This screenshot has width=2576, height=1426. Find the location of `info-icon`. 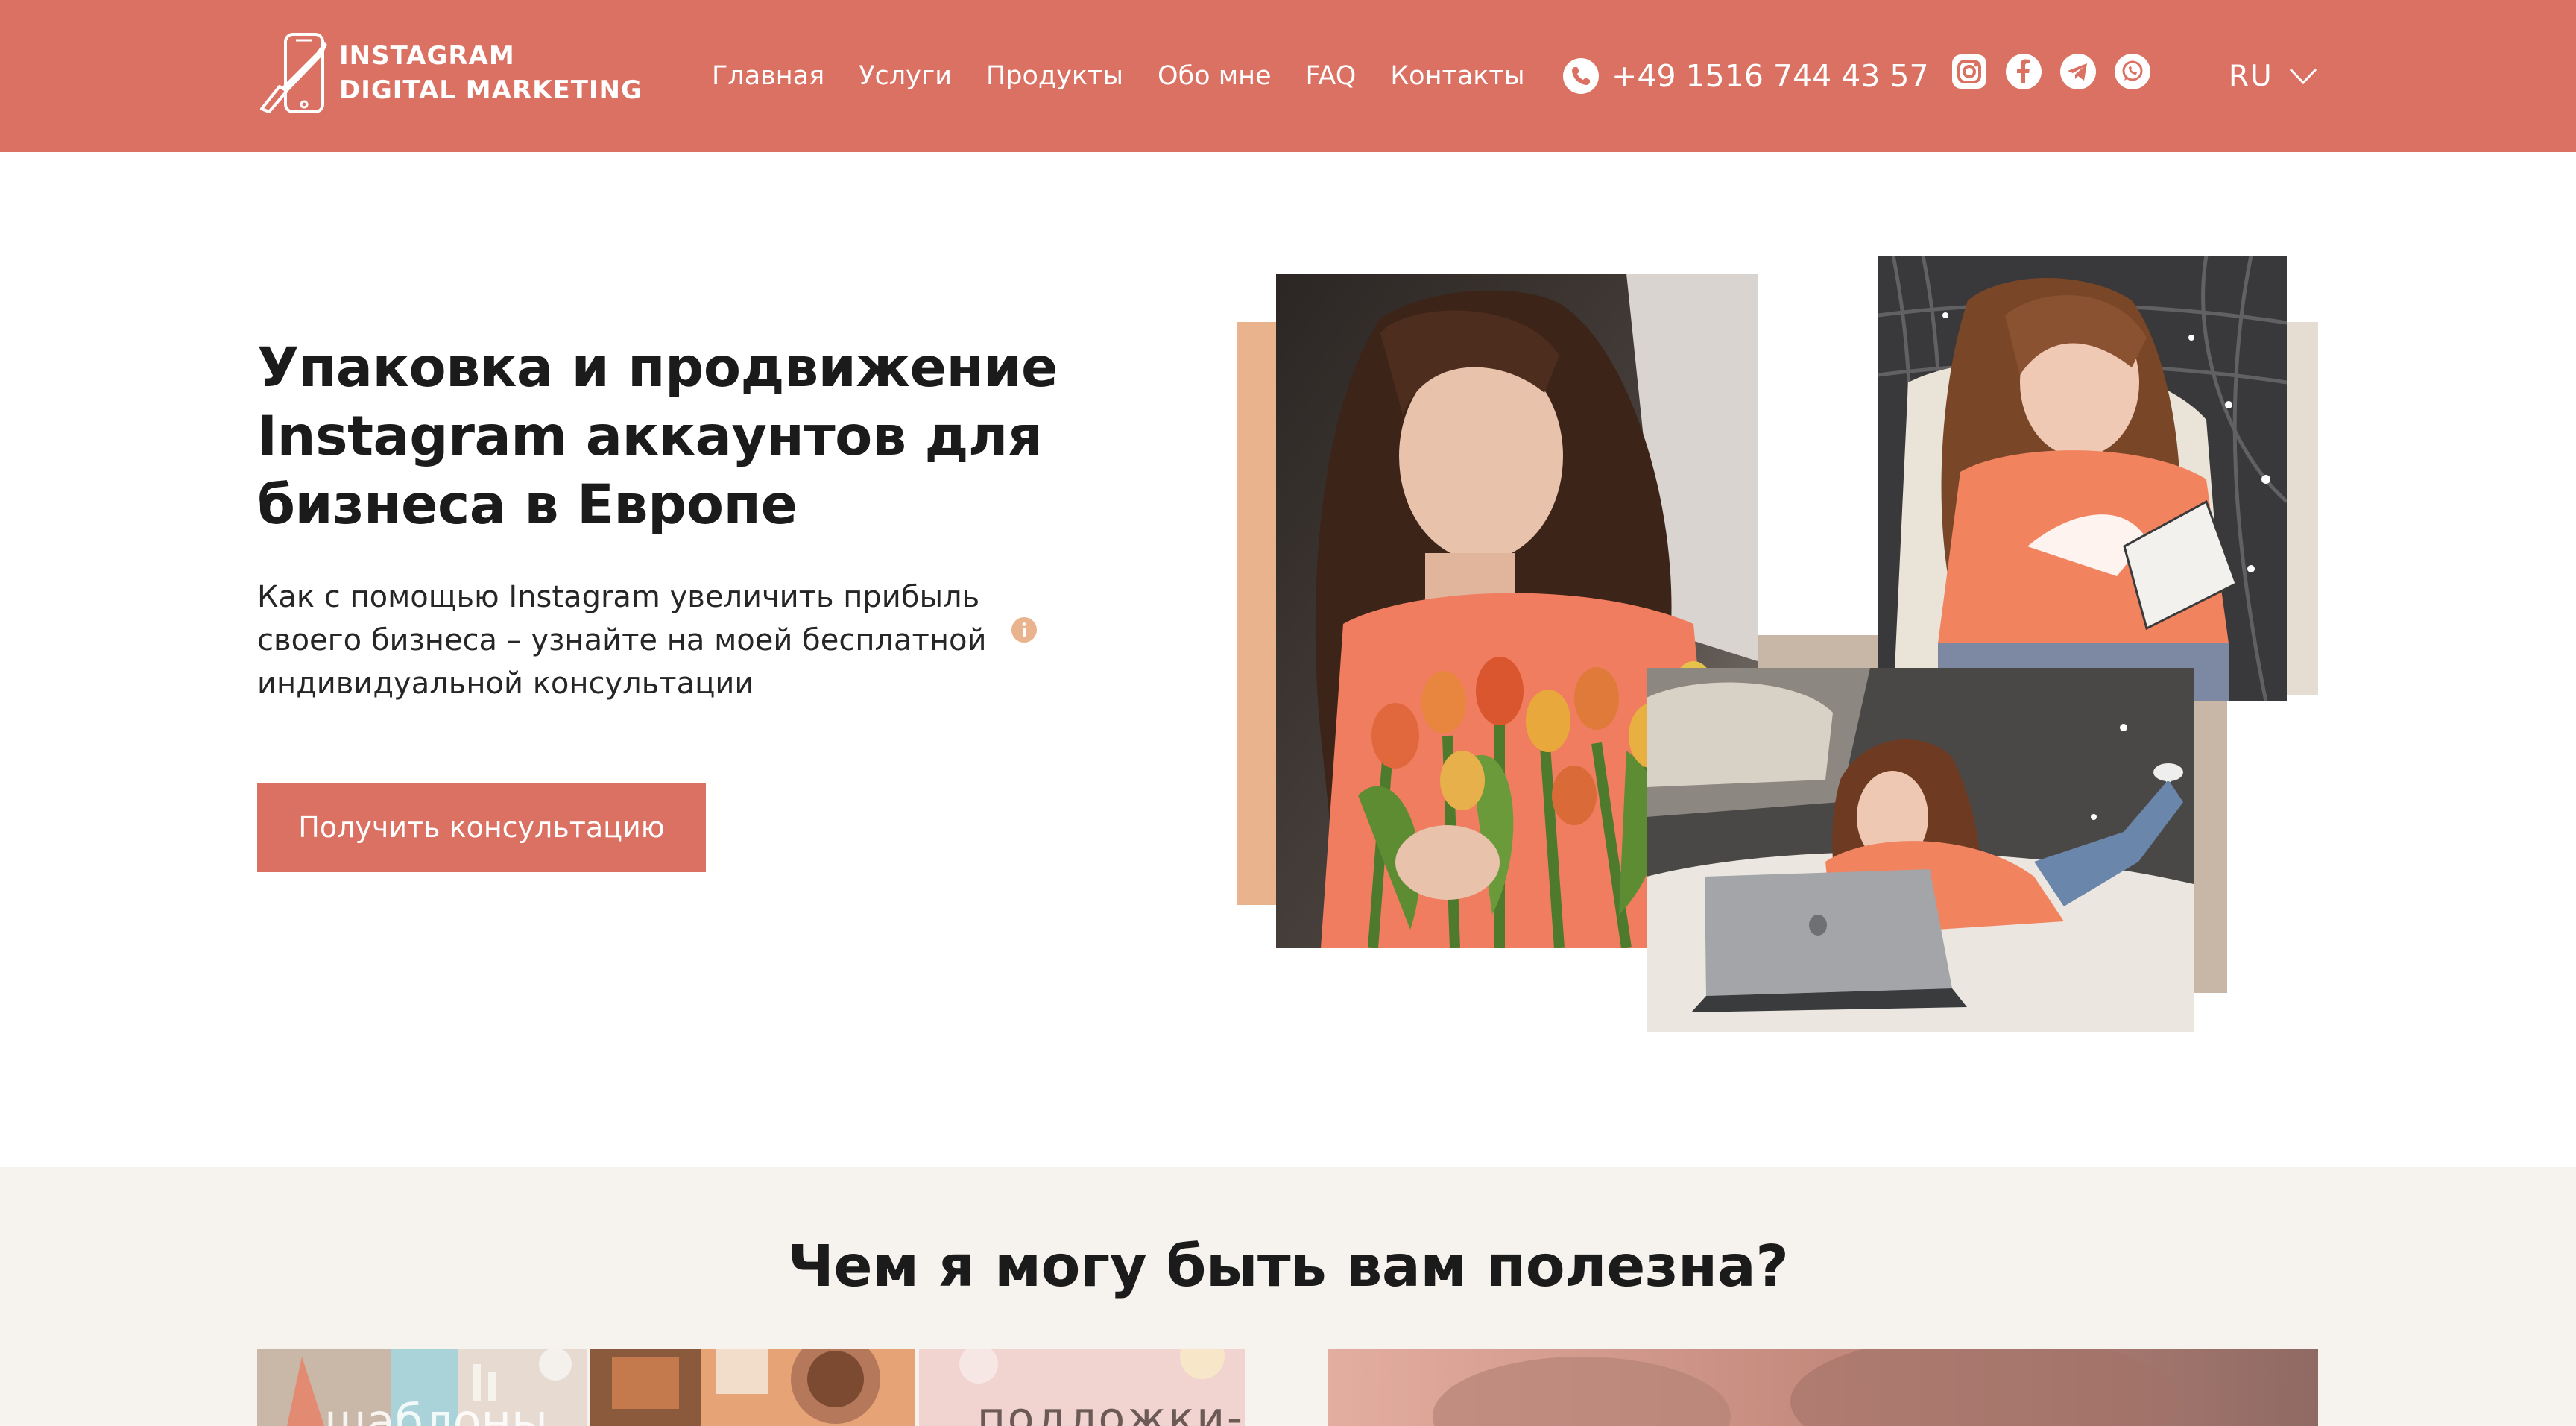

info-icon is located at coordinates (1024, 630).